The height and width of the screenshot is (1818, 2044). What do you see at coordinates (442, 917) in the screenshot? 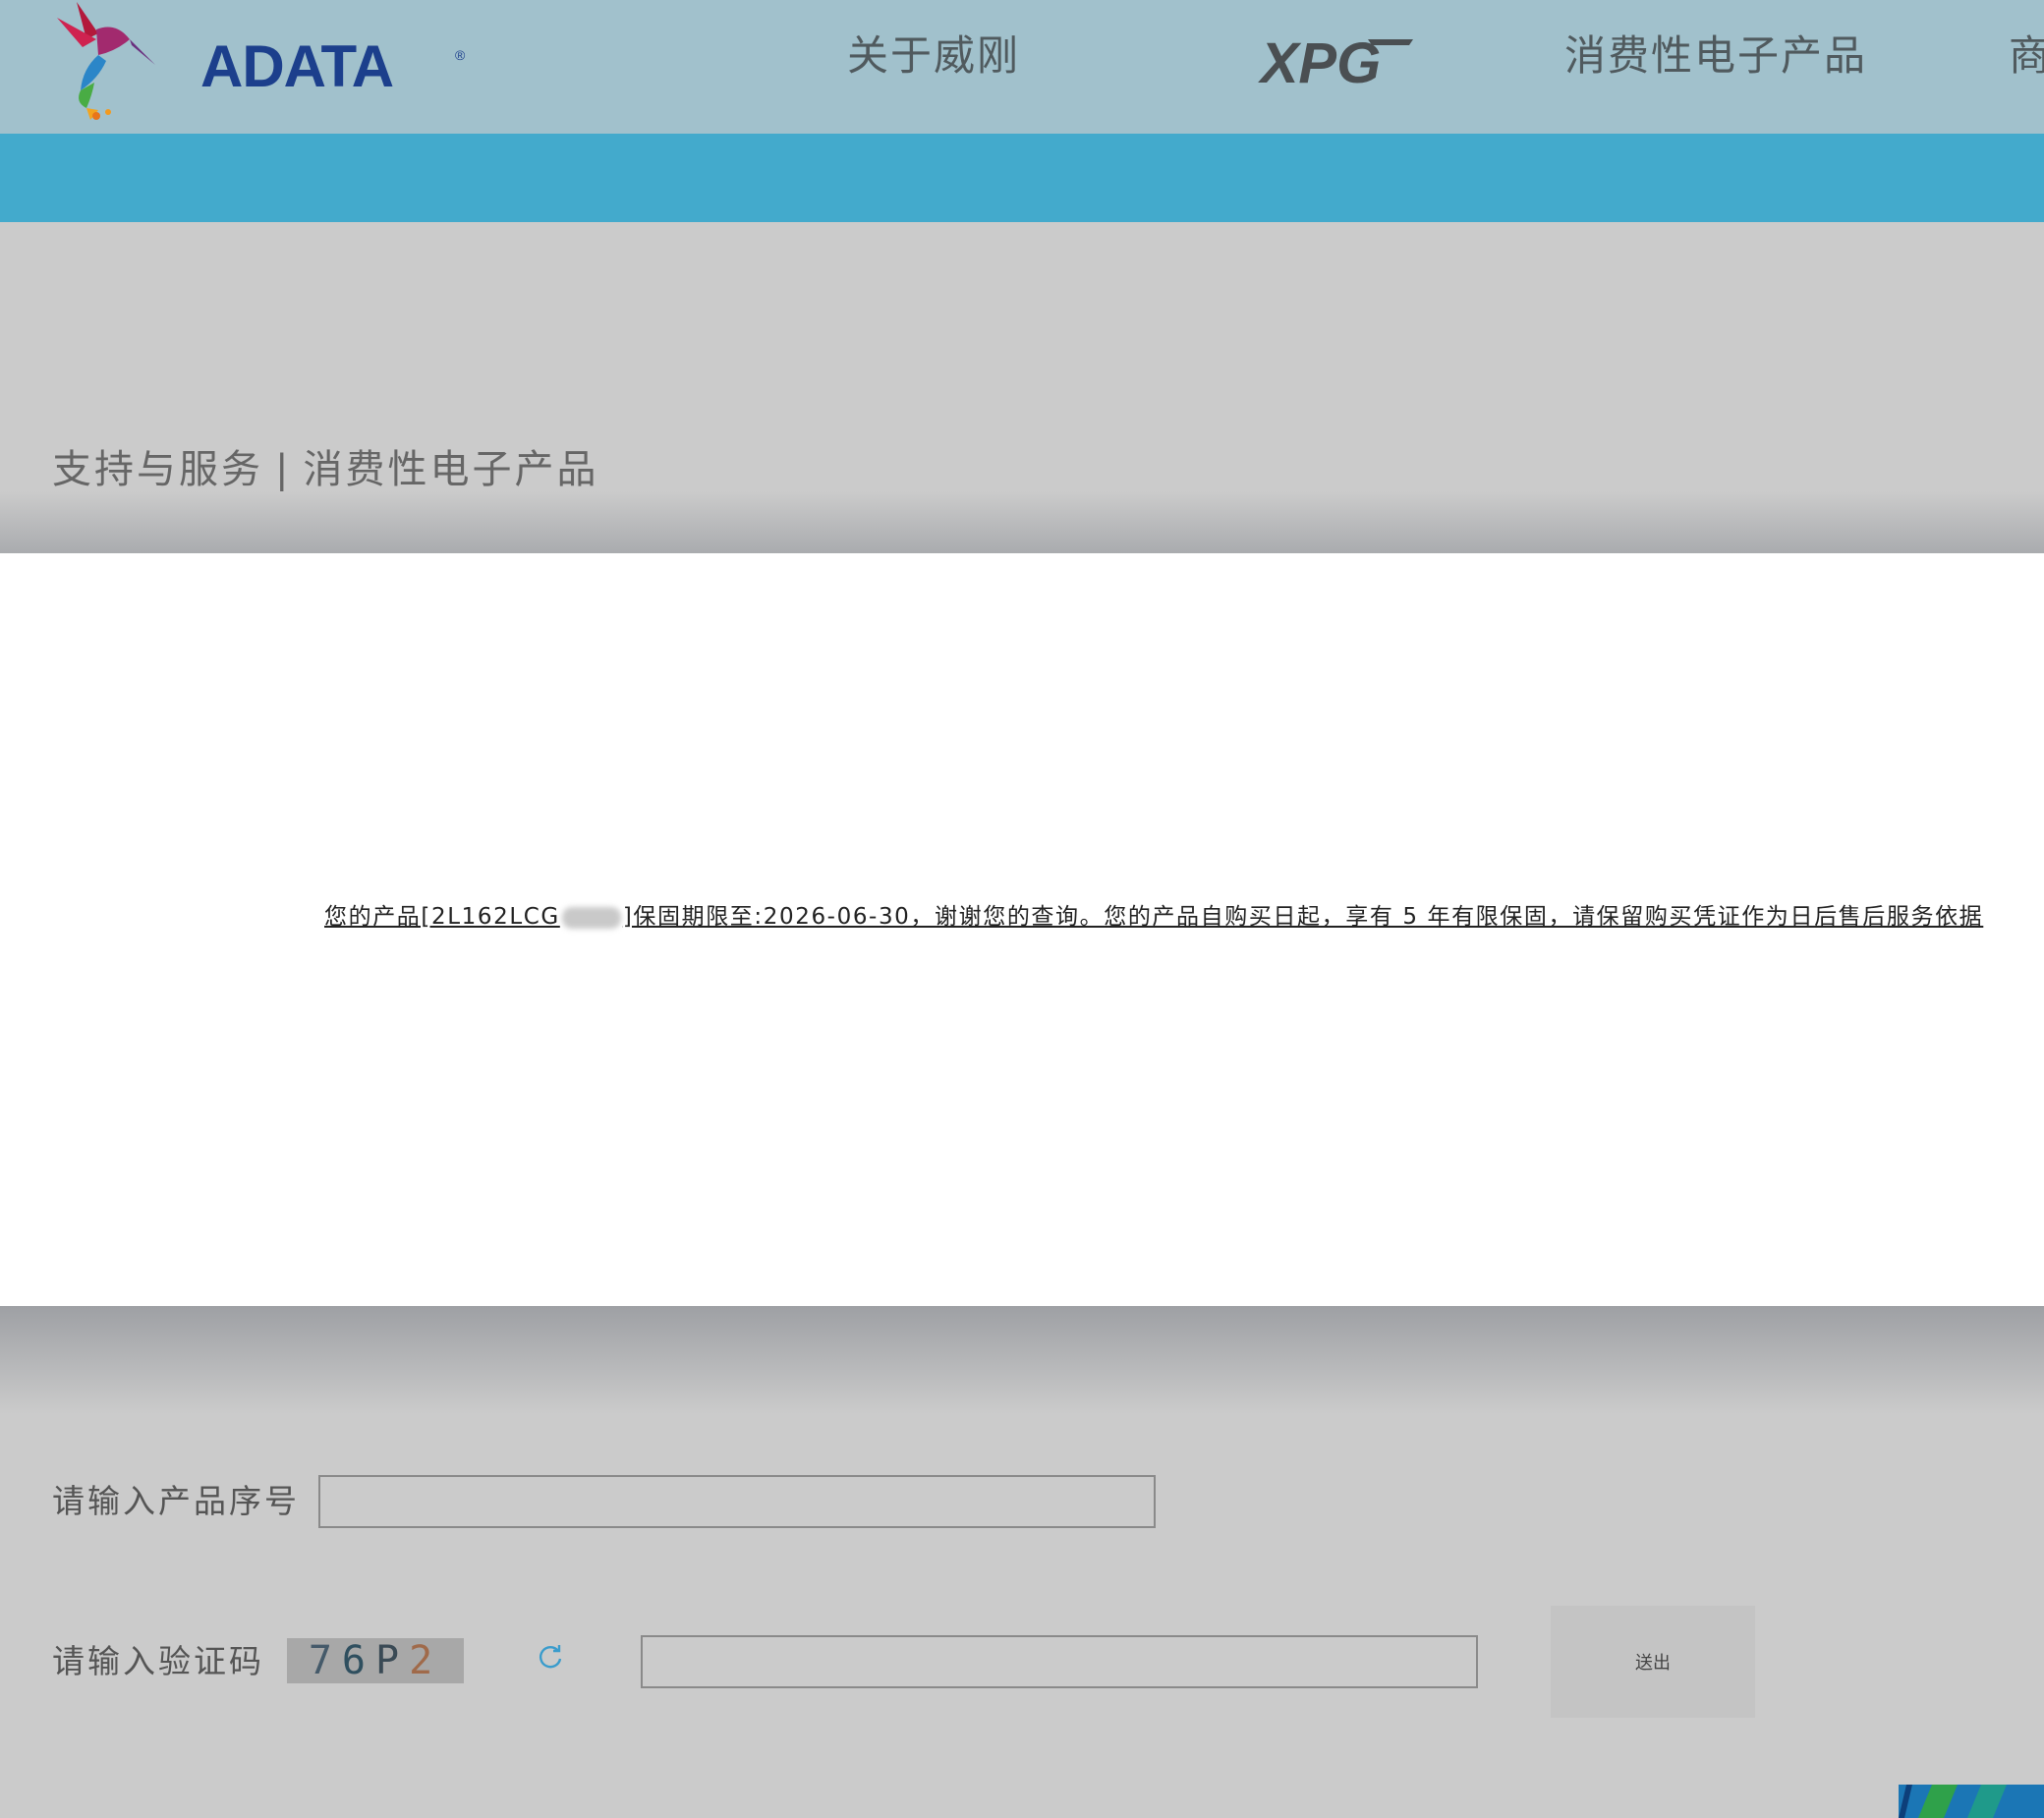
I see `message-prefix: 您的产品[2L162LCG` at bounding box center [442, 917].